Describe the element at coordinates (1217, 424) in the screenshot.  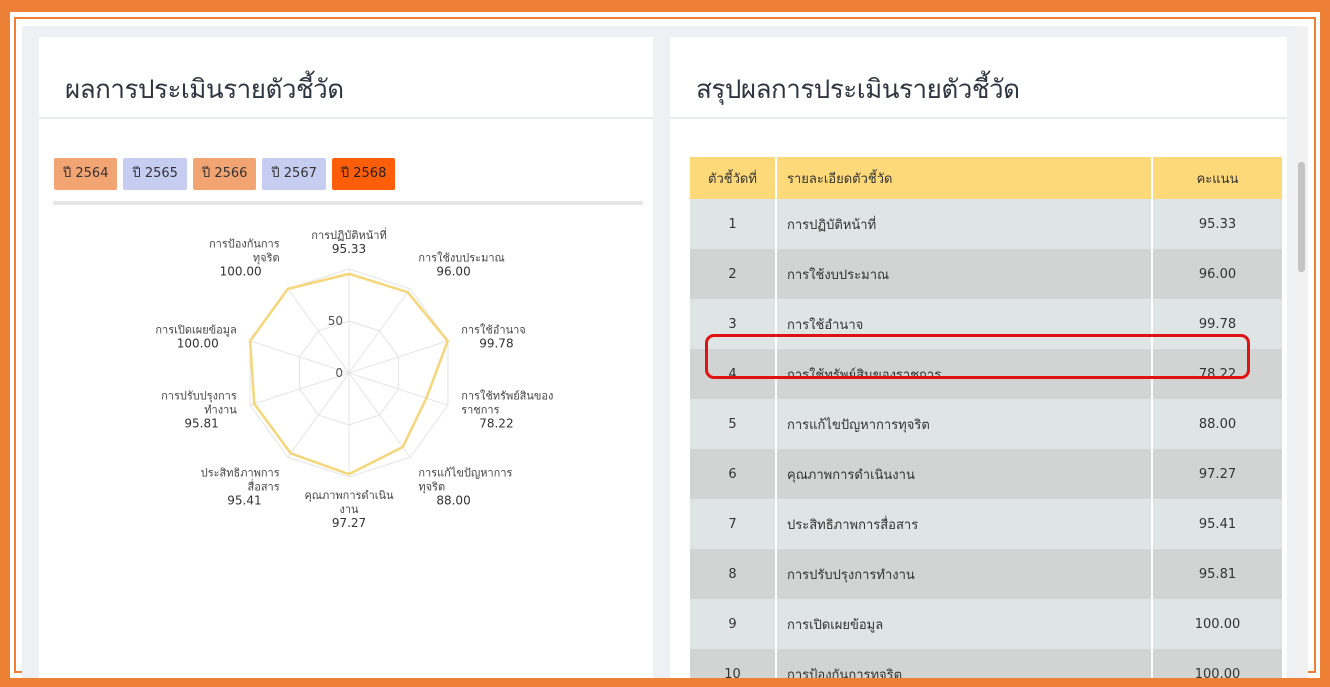
I see `row-score: 88.00` at that location.